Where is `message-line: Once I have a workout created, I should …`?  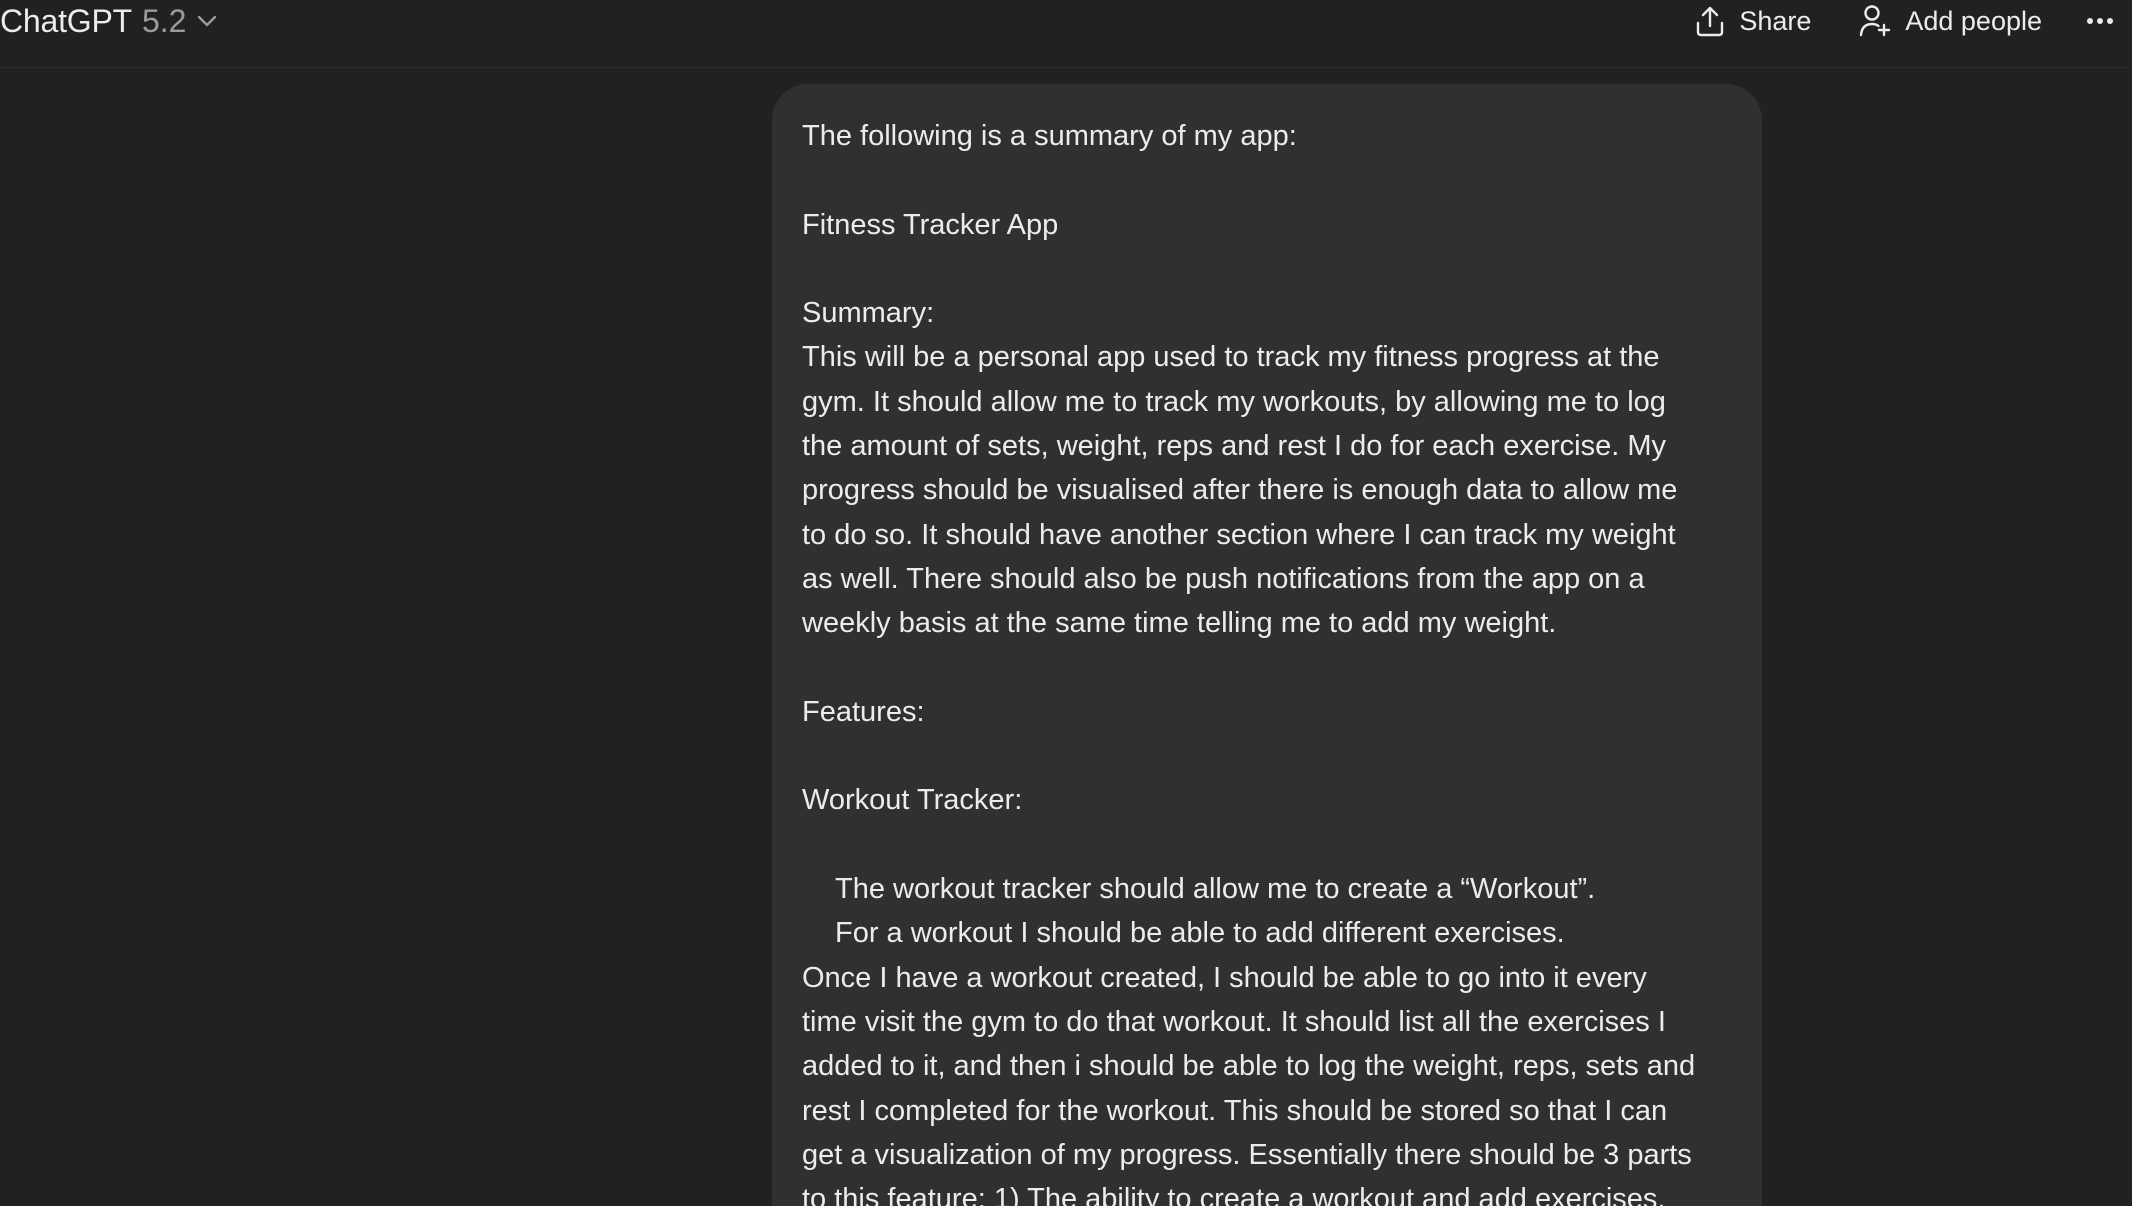 message-line: Once I have a workout created, I should … is located at coordinates (1224, 977).